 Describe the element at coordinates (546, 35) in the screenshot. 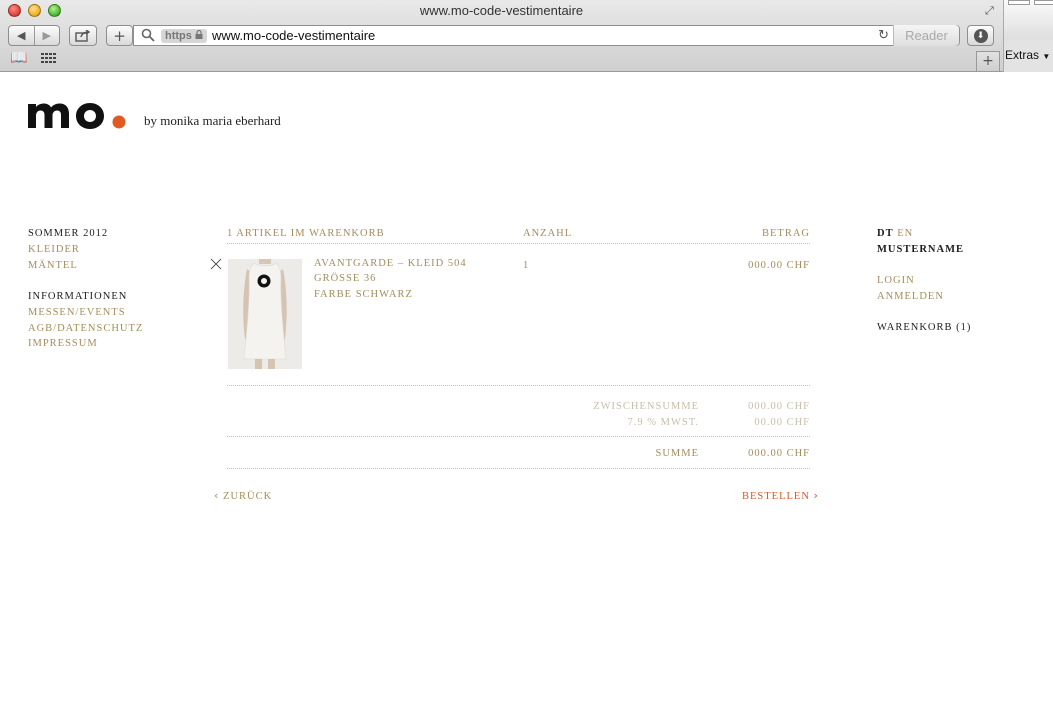

I see `address-bar: https www.mo-code-vestimentaire ↻ Reader` at that location.